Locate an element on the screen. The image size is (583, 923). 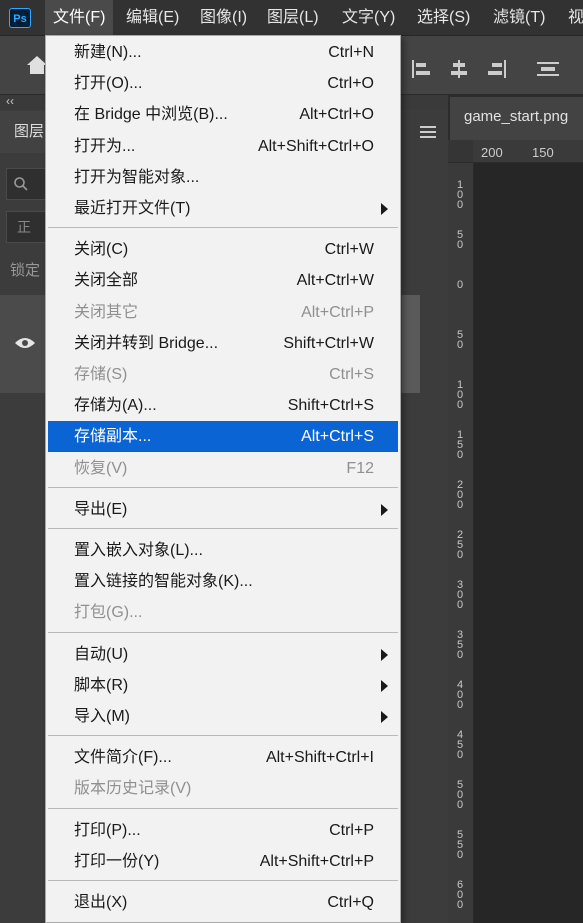
menu-item-4-1: 脚本(R) is located at coordinates (223, 685).